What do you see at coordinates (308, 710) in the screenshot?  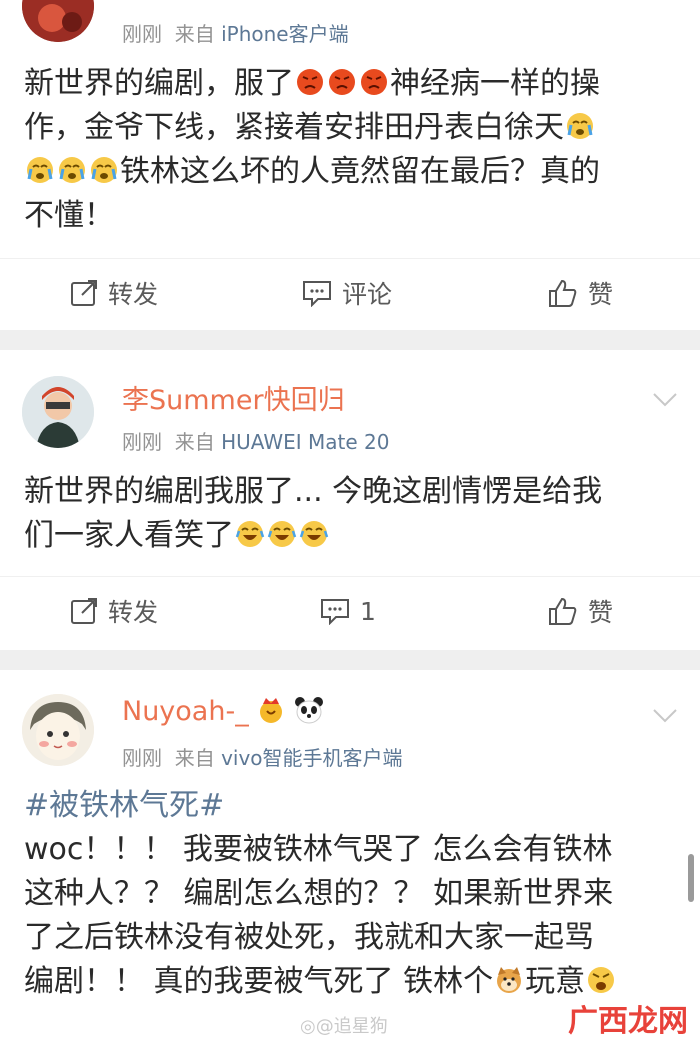 I see `panda-icon` at bounding box center [308, 710].